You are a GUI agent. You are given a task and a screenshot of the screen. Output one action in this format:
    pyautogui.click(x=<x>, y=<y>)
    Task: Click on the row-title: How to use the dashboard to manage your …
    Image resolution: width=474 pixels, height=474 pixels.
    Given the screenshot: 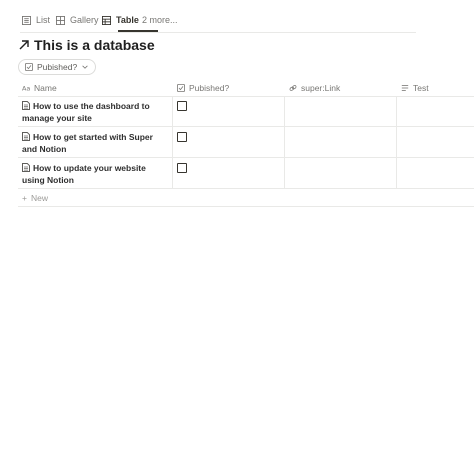 What is the action you would take?
    pyautogui.click(x=86, y=112)
    